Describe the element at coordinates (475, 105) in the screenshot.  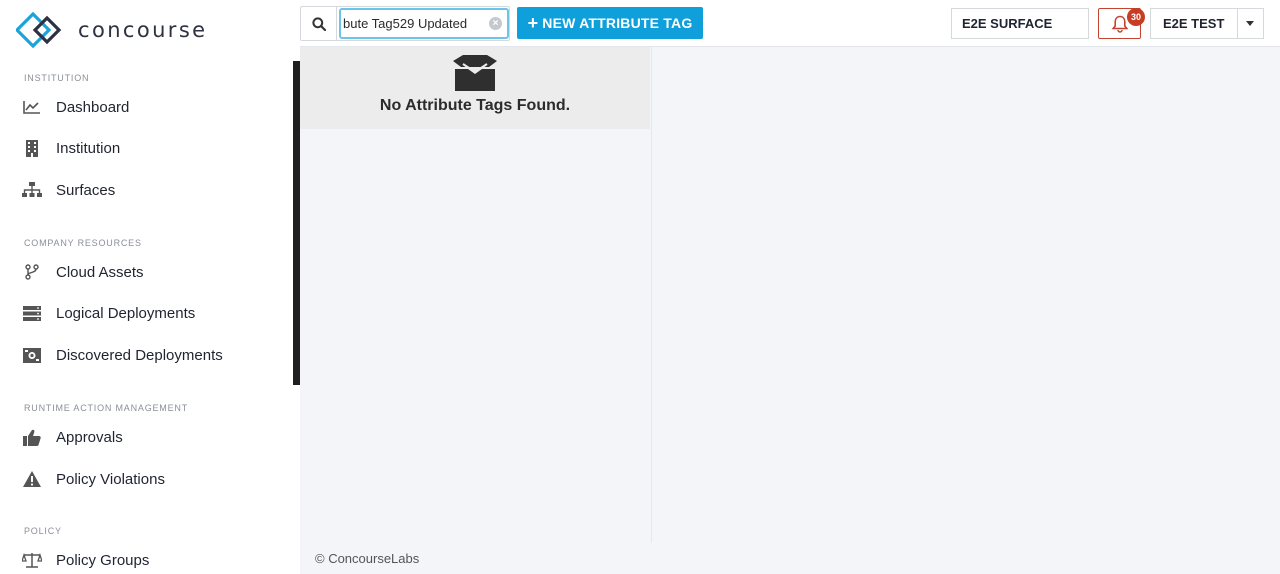
I see `empty-state-message: No Attribute Tags Found.` at that location.